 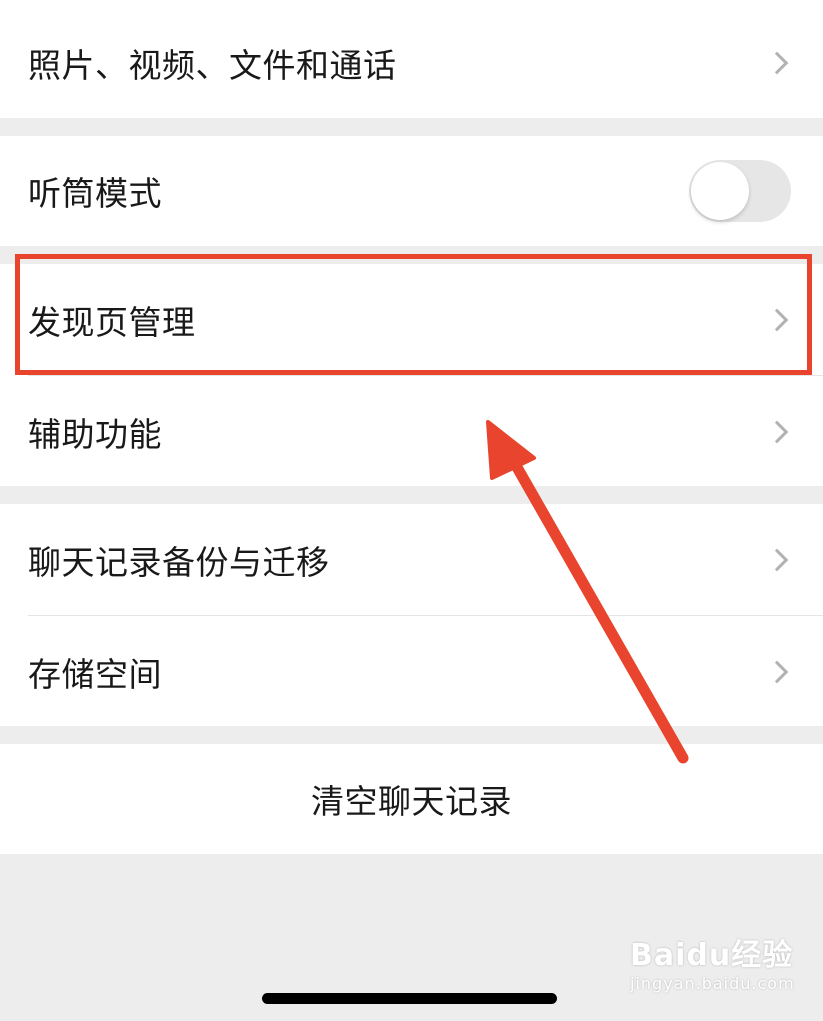 What do you see at coordinates (95, 434) in the screenshot?
I see `accessibility-label: 辅助功能` at bounding box center [95, 434].